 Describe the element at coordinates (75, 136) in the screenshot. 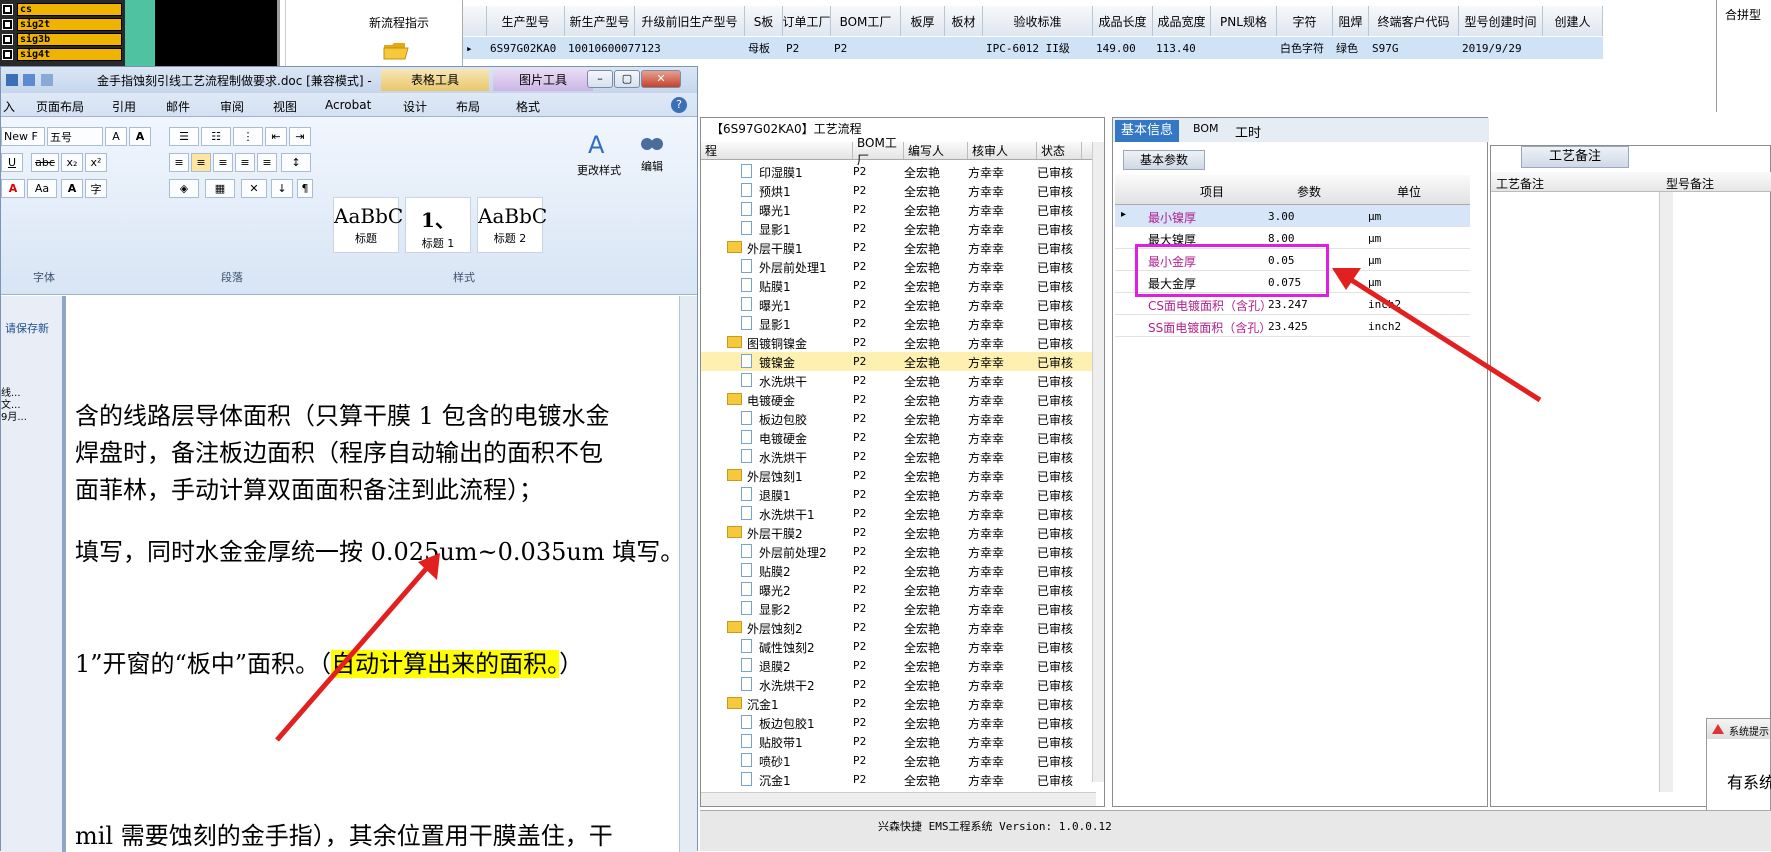

I see `font-size-select: 五号` at that location.